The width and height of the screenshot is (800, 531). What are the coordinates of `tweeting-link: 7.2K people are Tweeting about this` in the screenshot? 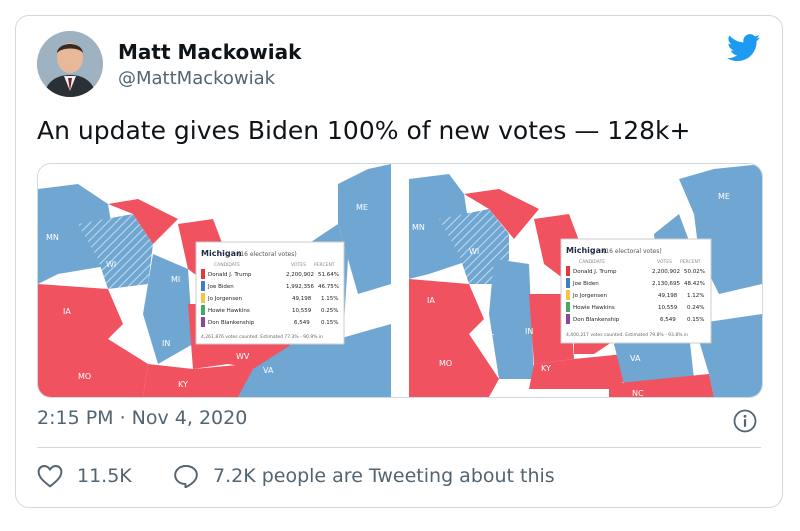 It's located at (364, 476).